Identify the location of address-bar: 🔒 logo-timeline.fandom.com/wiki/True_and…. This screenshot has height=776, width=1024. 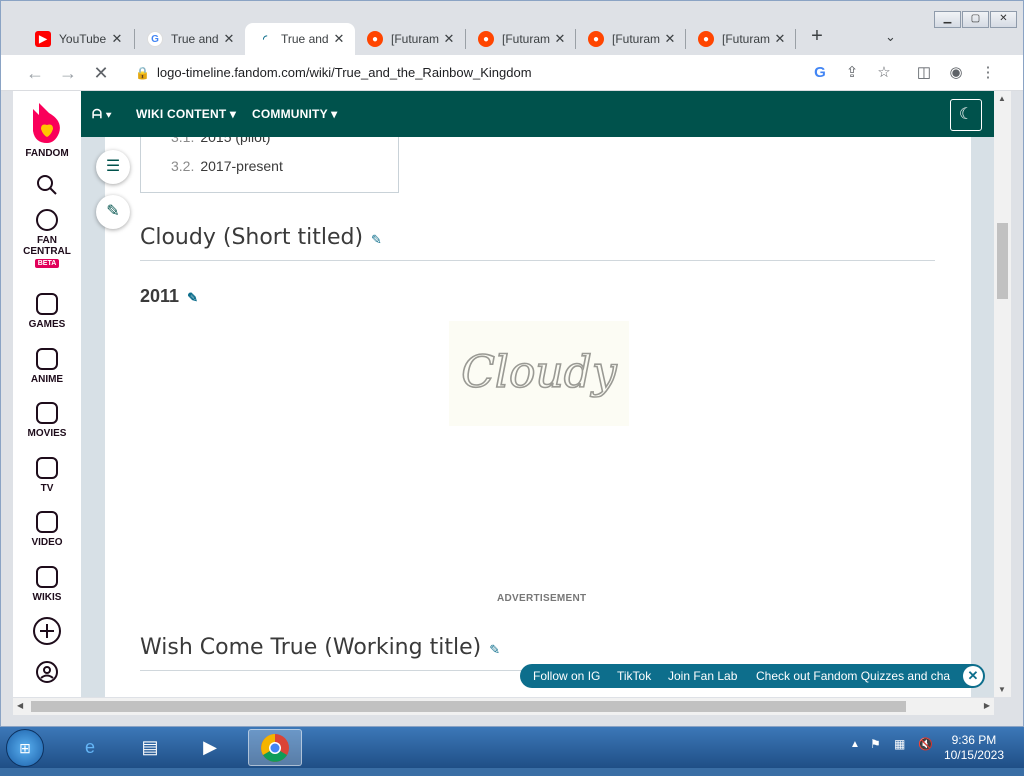
(515, 73).